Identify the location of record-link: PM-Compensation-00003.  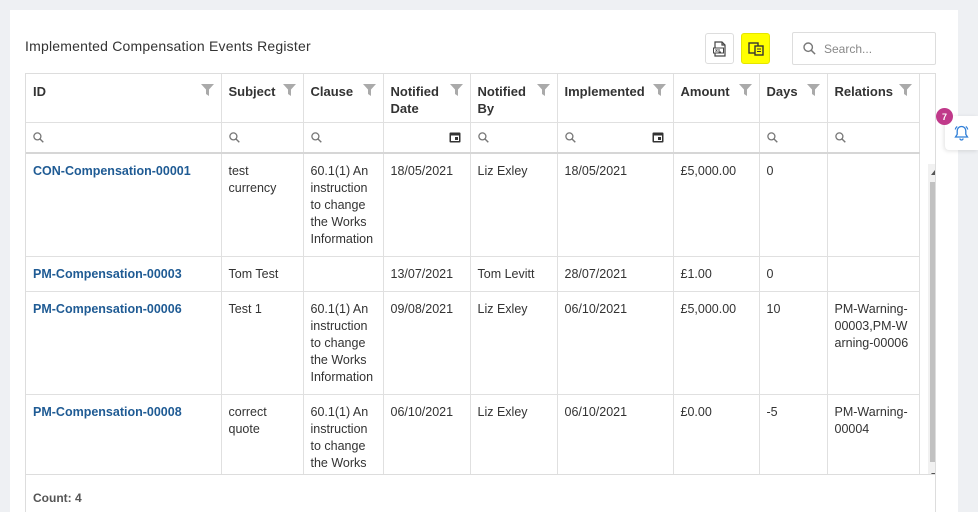
(107, 274).